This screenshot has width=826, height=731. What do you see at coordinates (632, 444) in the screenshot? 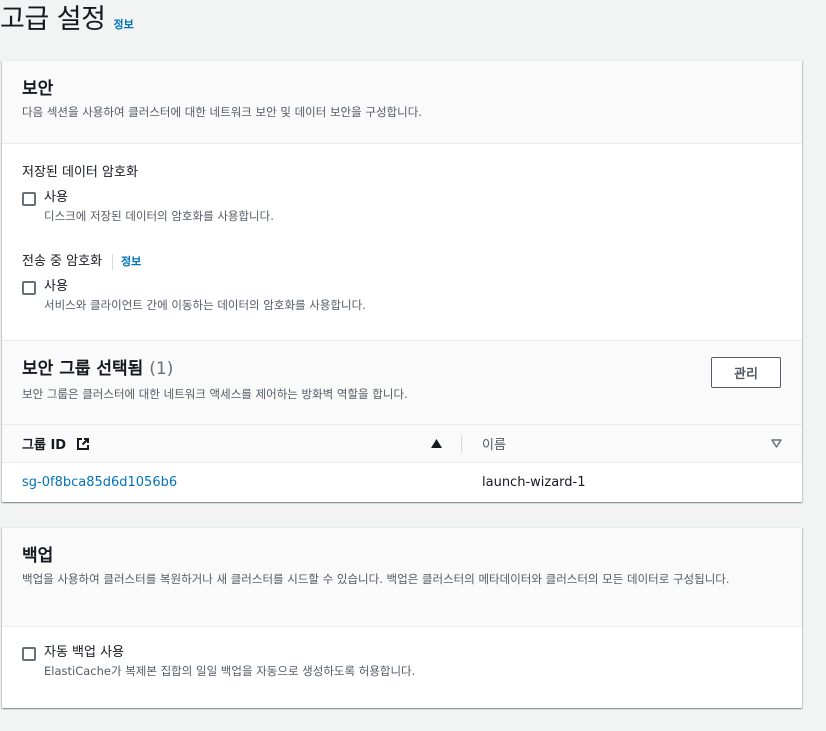
I see `column-header-name: 이름` at bounding box center [632, 444].